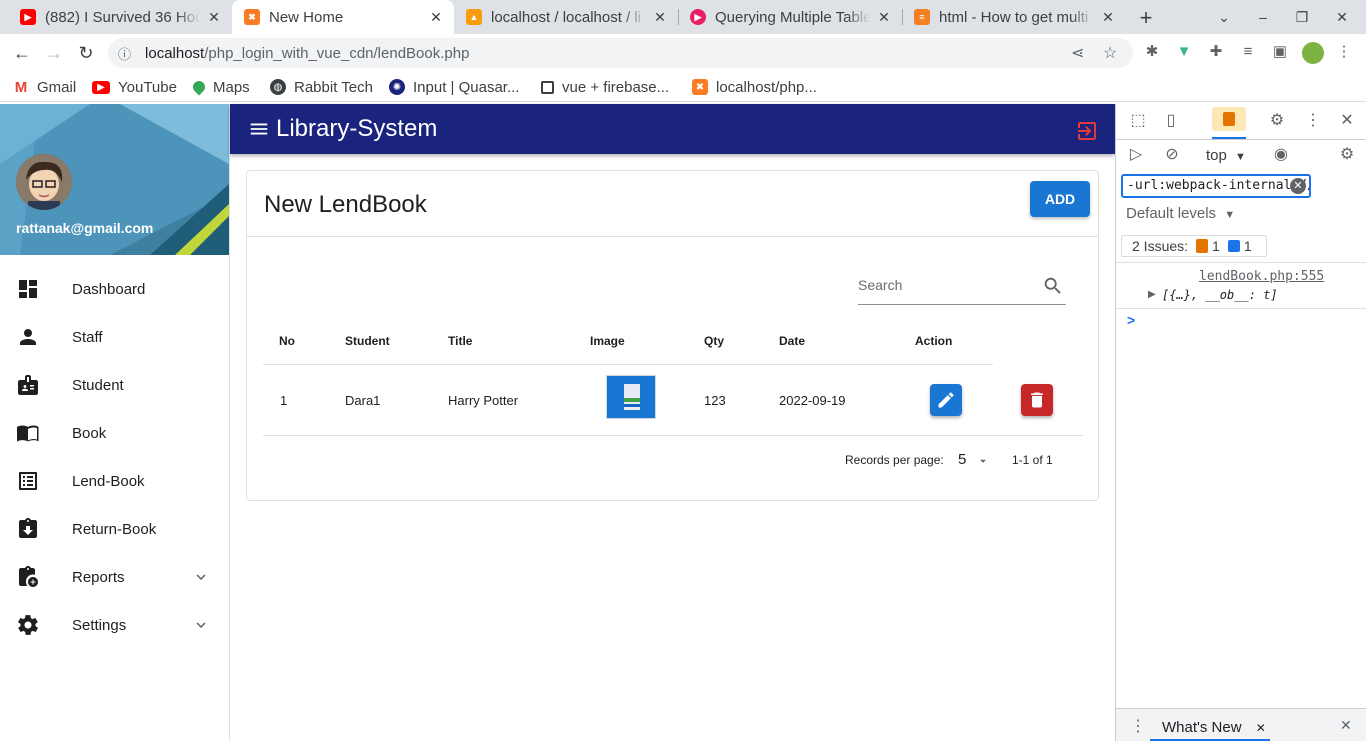 Image resolution: width=1366 pixels, height=741 pixels. I want to click on issues-label: 2 Issues:, so click(1160, 246).